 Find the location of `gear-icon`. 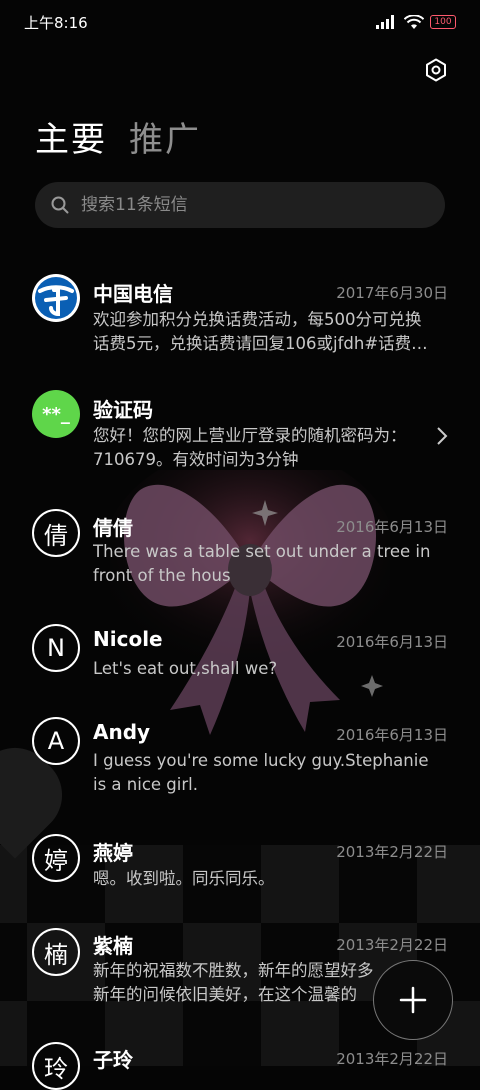

gear-icon is located at coordinates (436, 70).